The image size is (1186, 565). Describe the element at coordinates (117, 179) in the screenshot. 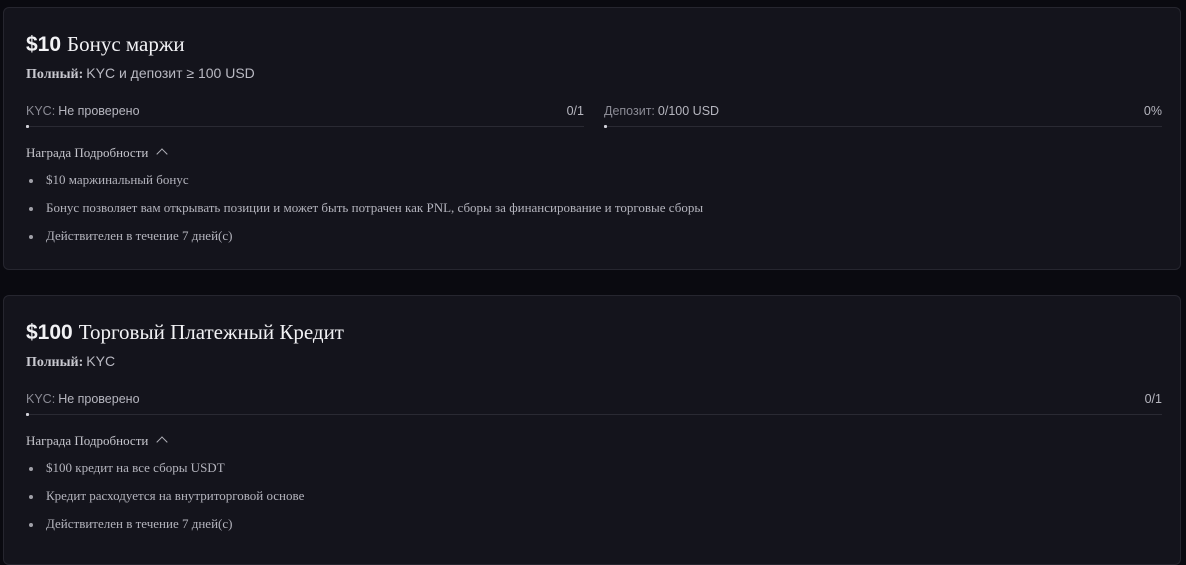

I see `list-item-text: $10 маржинальный бонус` at that location.